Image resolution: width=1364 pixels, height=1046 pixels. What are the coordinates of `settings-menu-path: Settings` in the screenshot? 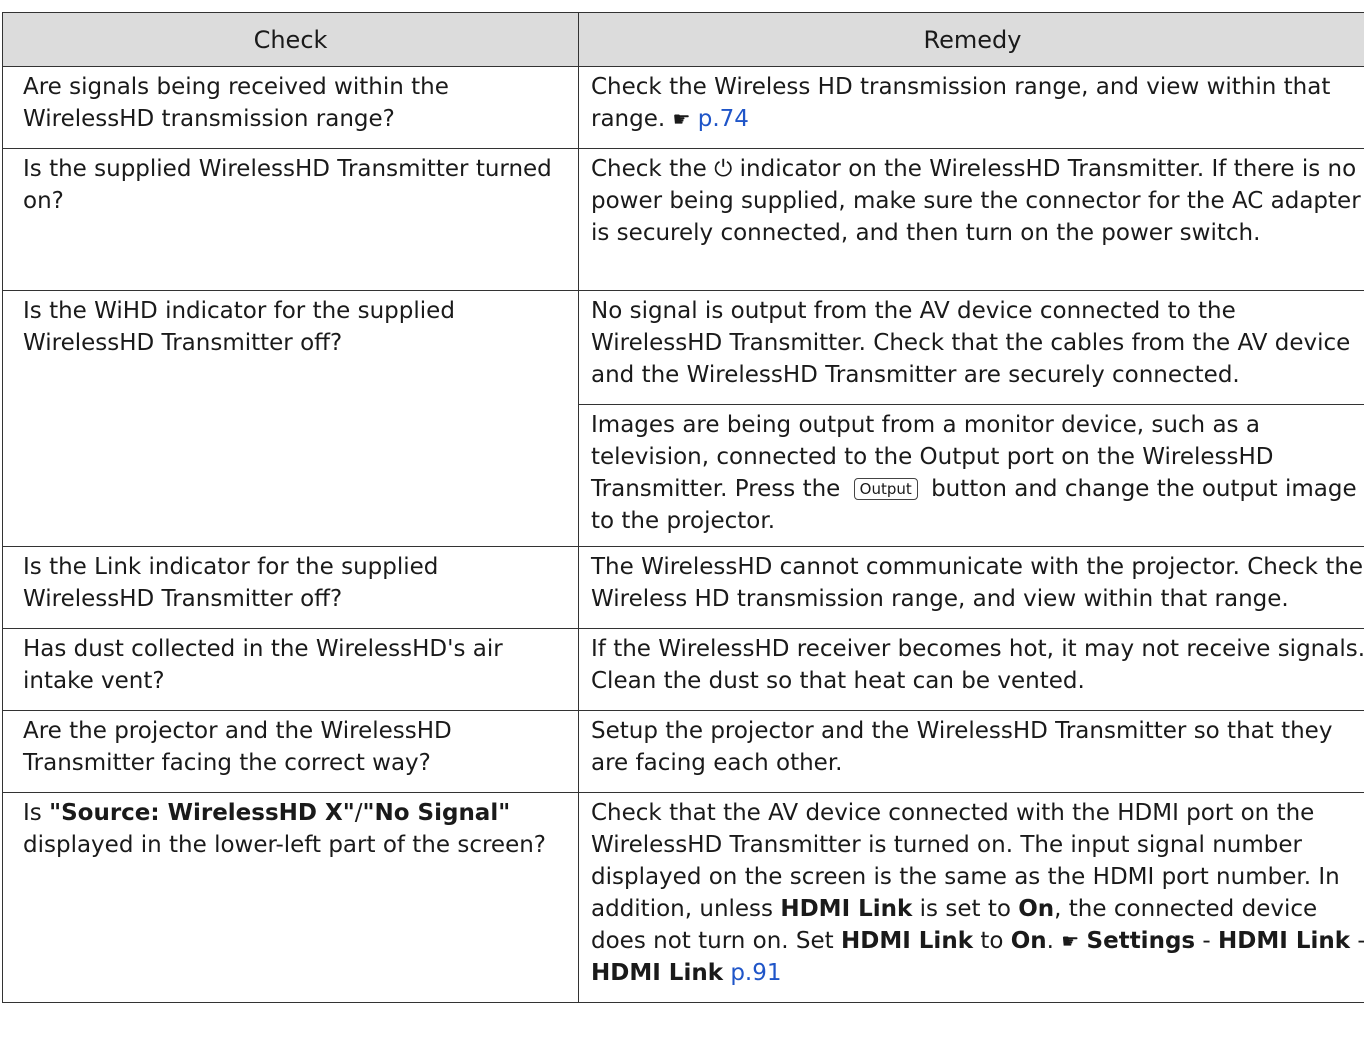 It's located at (1141, 941).